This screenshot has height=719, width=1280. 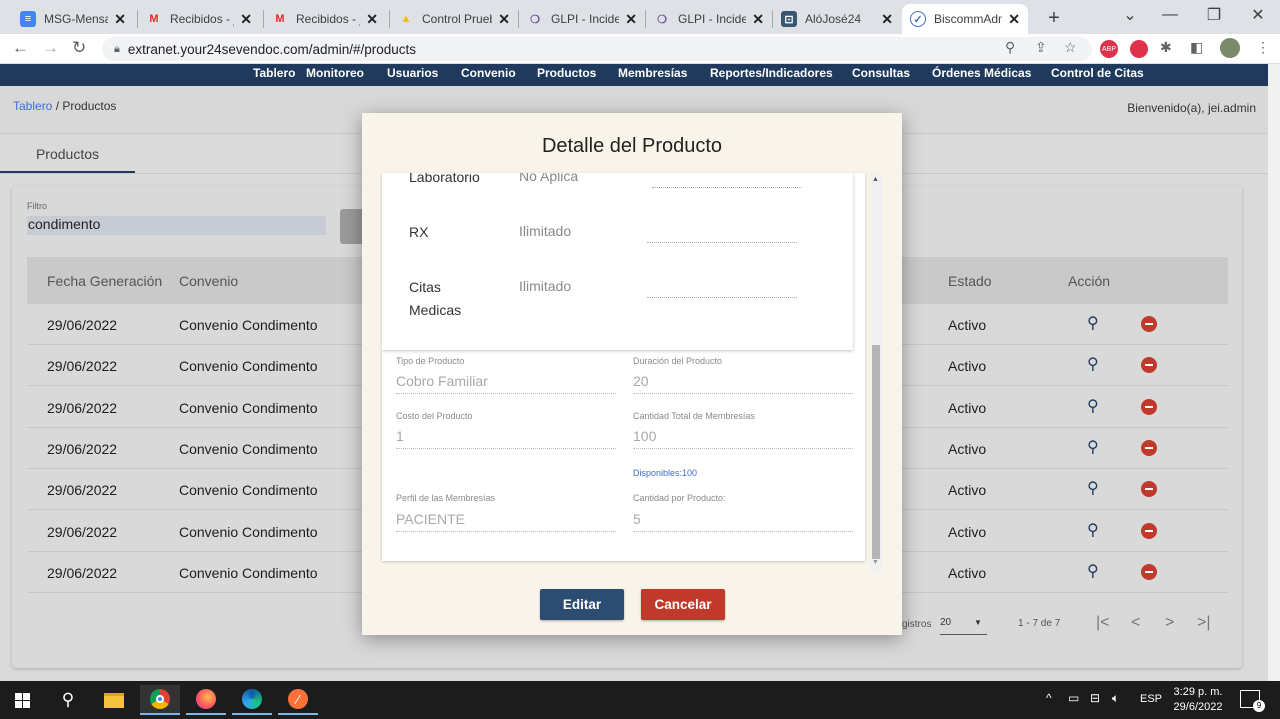 I want to click on tray-chevron-icon: ^, so click(x=1049, y=698).